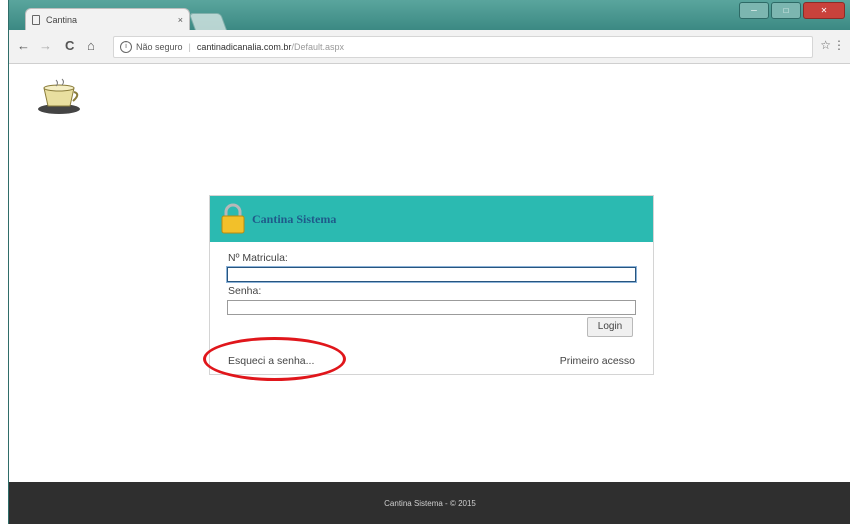 The image size is (850, 524). Describe the element at coordinates (786, 10) in the screenshot. I see `maximize-button: □` at that location.